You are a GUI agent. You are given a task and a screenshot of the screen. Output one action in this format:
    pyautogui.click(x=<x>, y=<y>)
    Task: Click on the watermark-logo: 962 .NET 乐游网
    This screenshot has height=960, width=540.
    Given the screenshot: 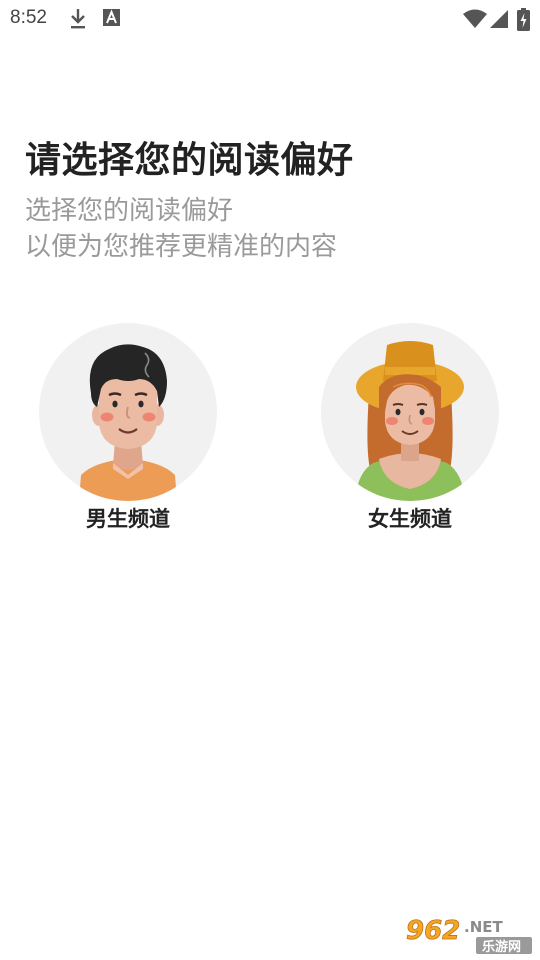 What is the action you would take?
    pyautogui.click(x=468, y=934)
    